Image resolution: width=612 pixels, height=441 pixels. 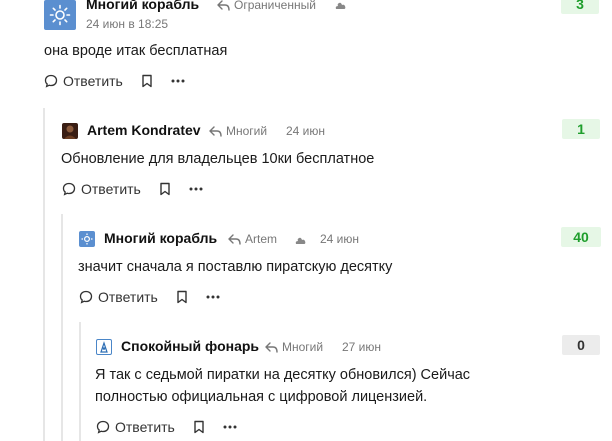 I want to click on comment-text: она вроде итак бесплатная, so click(x=136, y=51).